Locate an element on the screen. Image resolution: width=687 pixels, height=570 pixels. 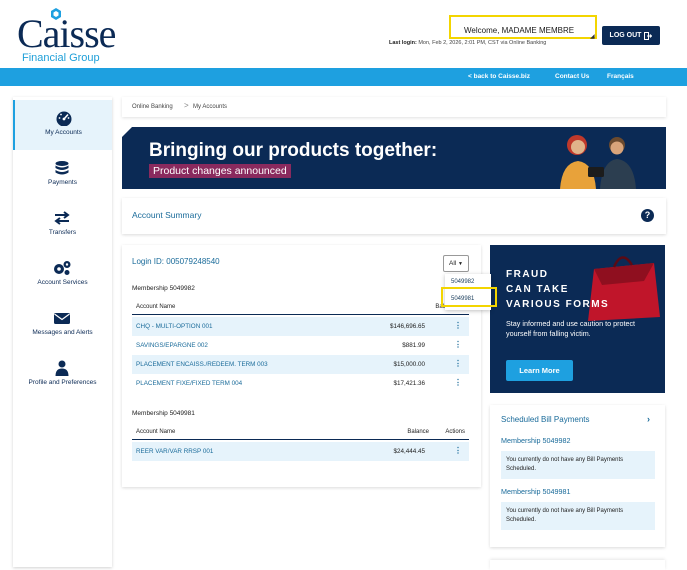
filter-label: All is located at coordinates (453, 263).